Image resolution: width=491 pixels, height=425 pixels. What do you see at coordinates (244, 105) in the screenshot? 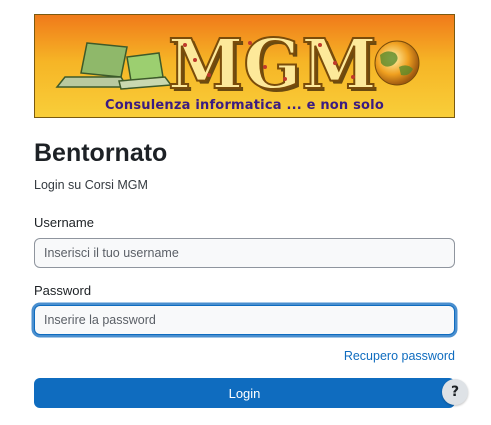
I see `banner-tagline: Consulenza informatica ... e non solo` at bounding box center [244, 105].